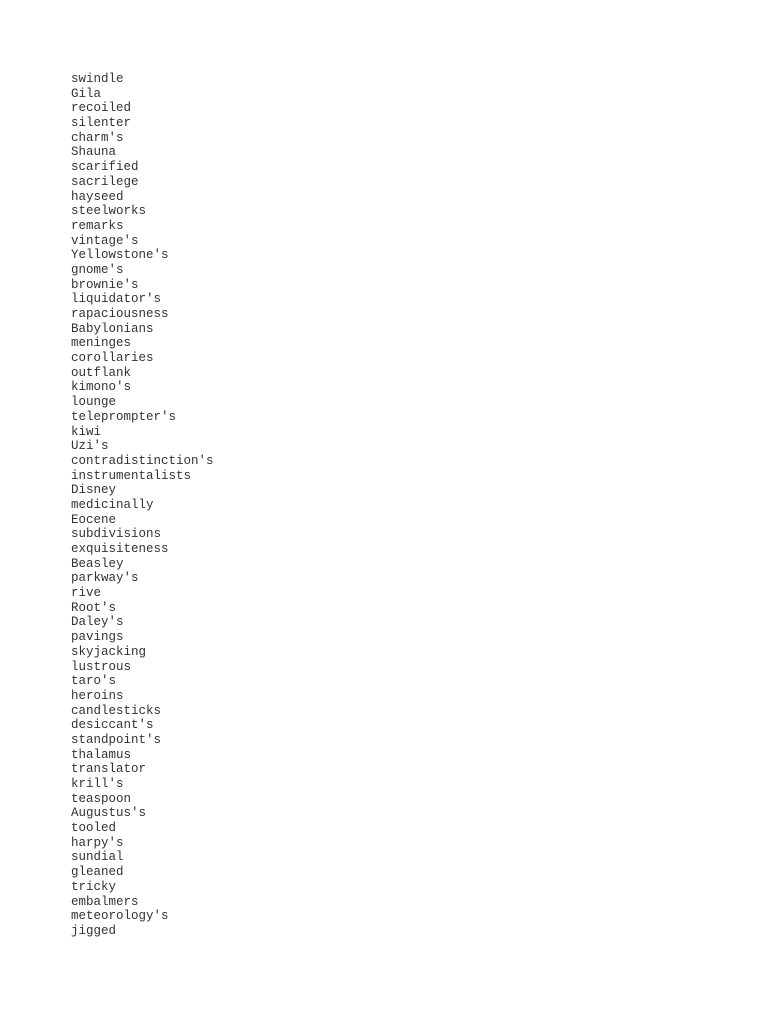  Describe the element at coordinates (112, 358) in the screenshot. I see `word-list-item: corollaries` at that location.